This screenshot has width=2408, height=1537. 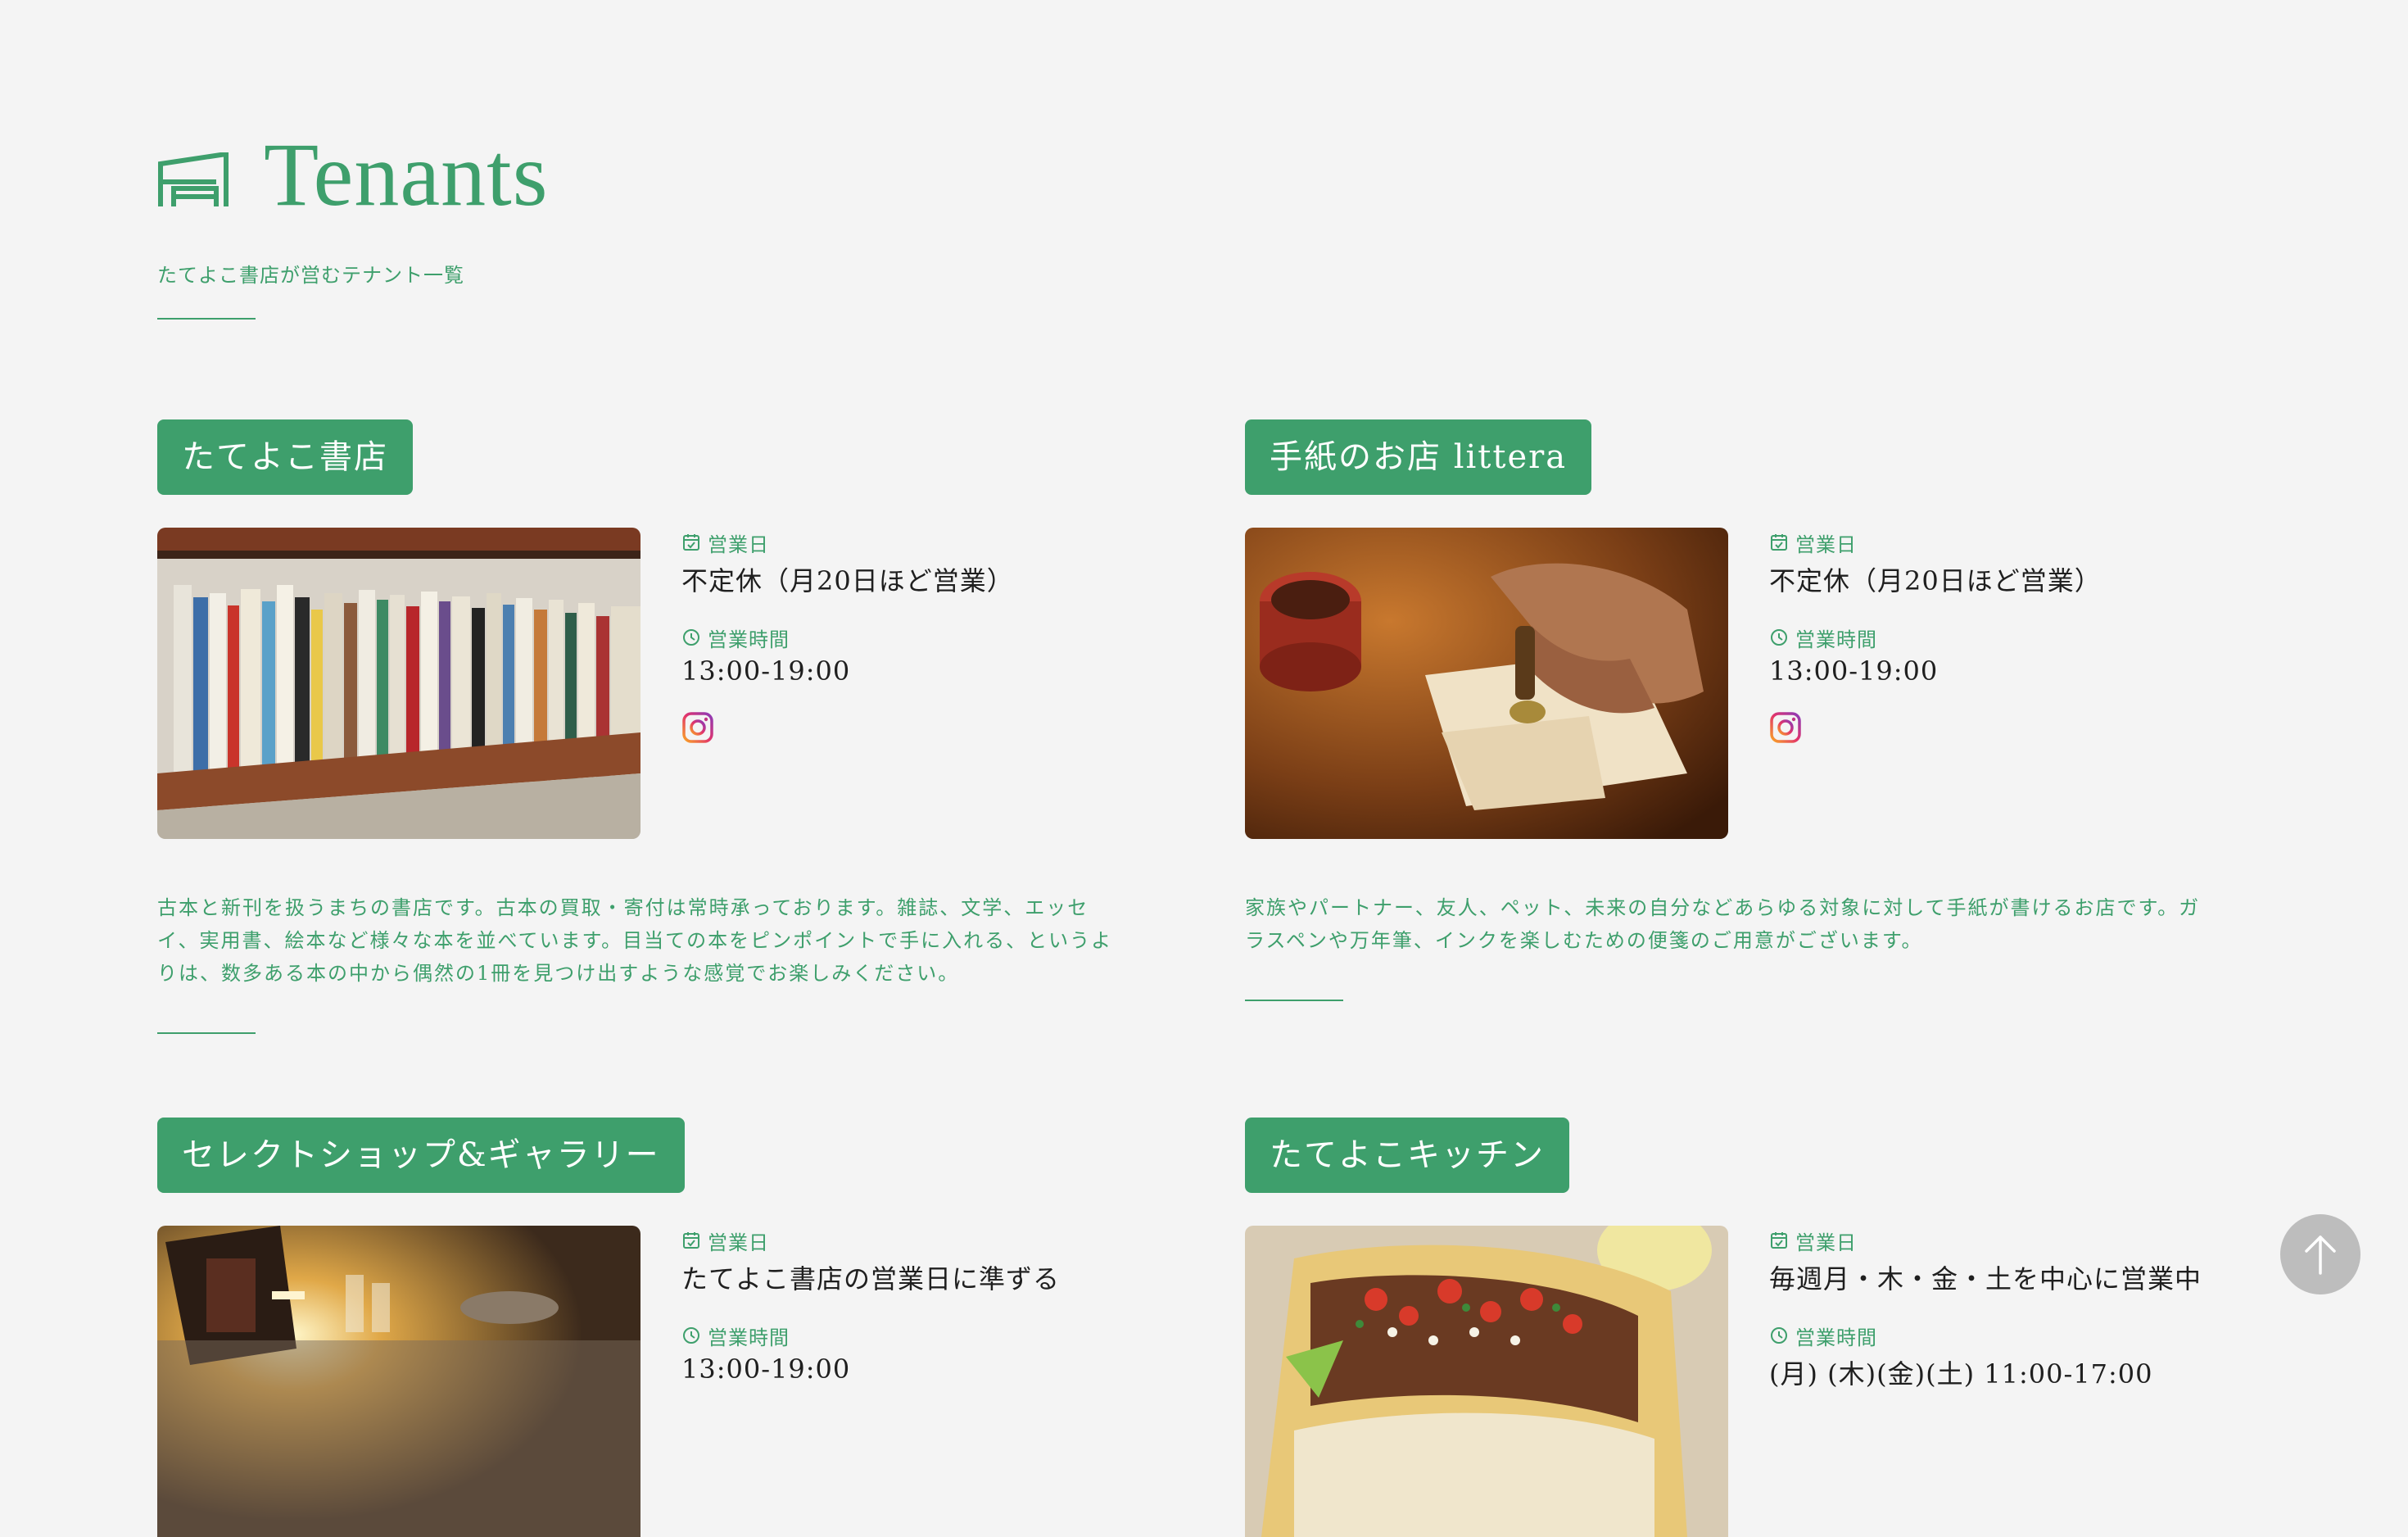 I want to click on storefront-icon, so click(x=193, y=179).